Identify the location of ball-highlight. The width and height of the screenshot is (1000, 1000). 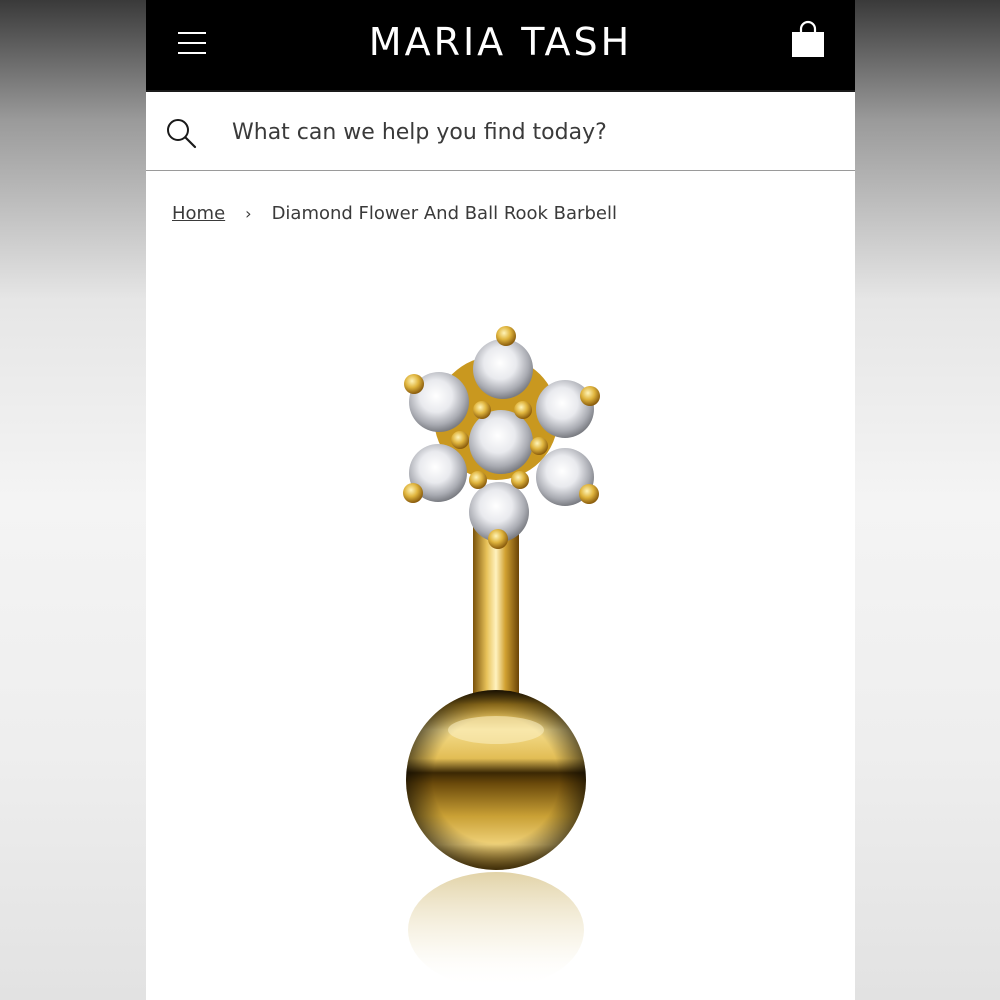
(496, 730).